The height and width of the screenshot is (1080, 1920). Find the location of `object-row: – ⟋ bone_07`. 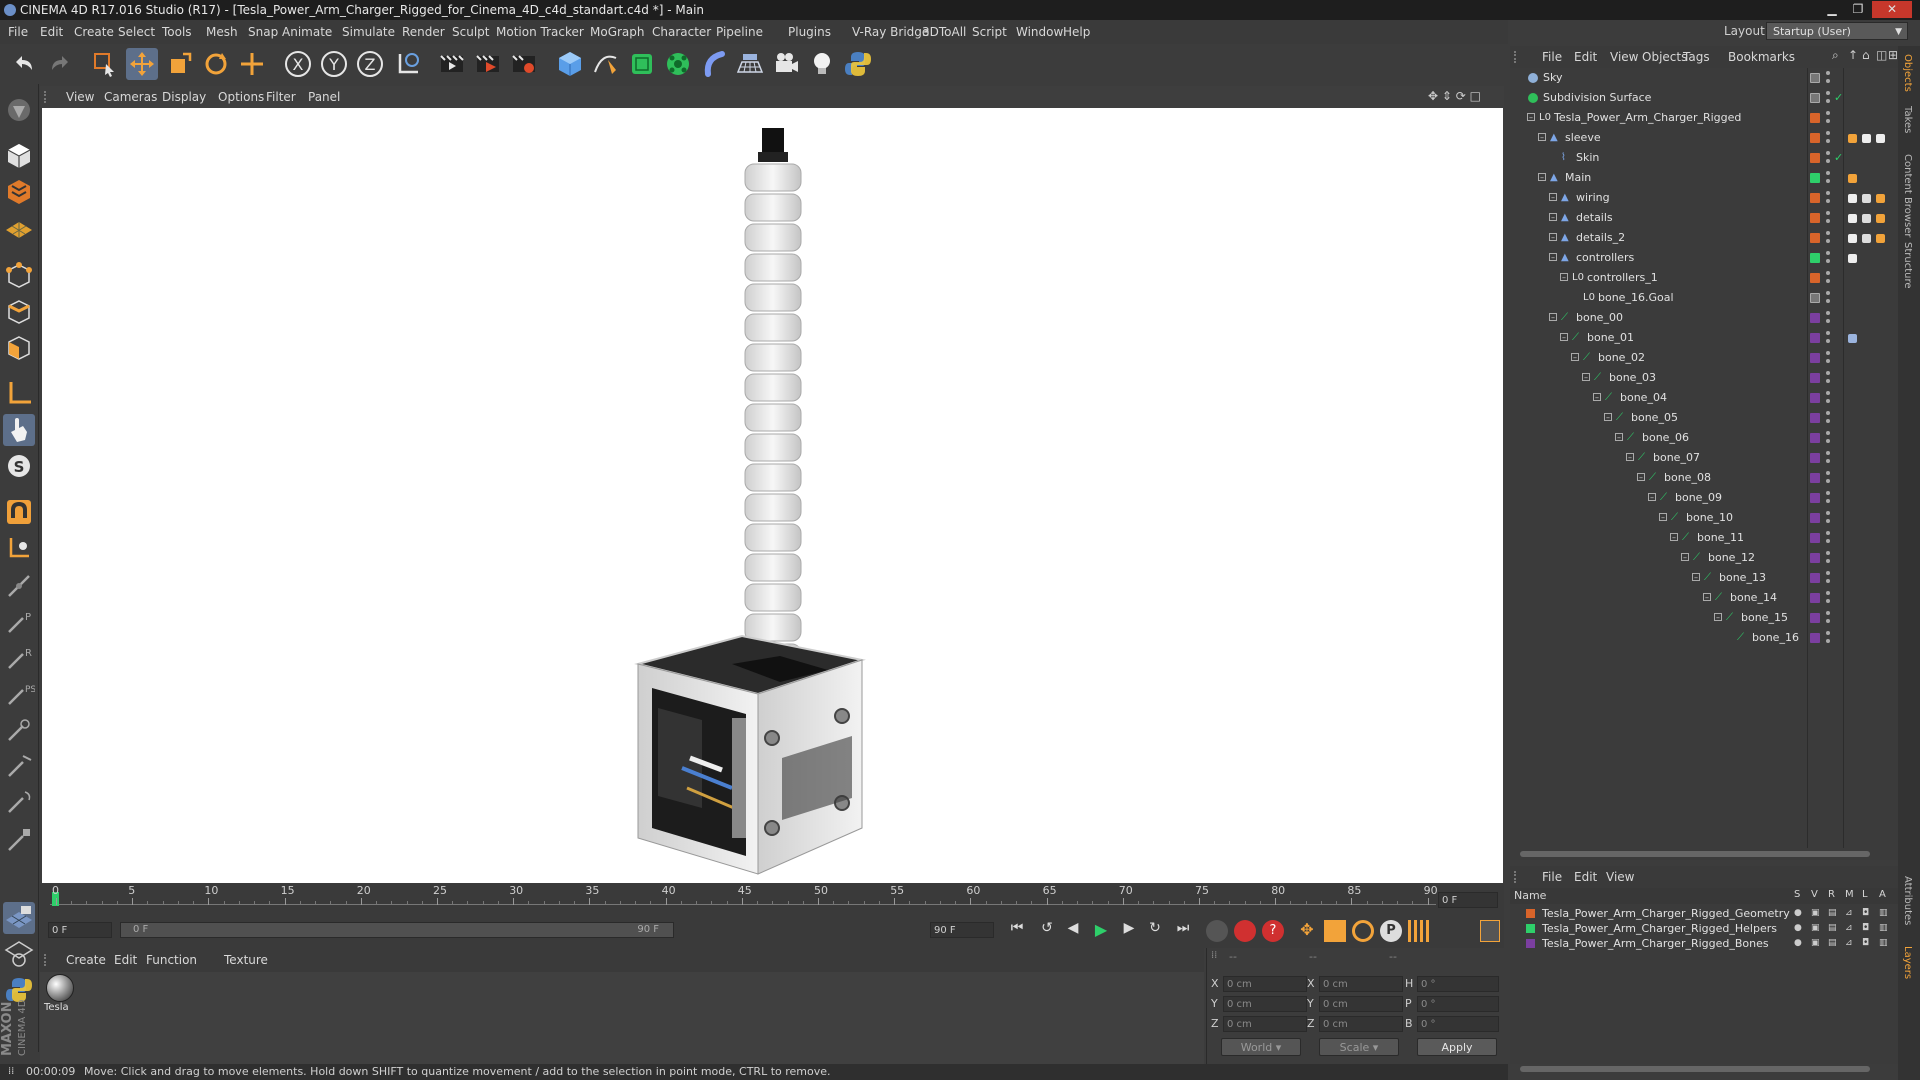

object-row: – ⟋ bone_07 is located at coordinates (1704, 458).